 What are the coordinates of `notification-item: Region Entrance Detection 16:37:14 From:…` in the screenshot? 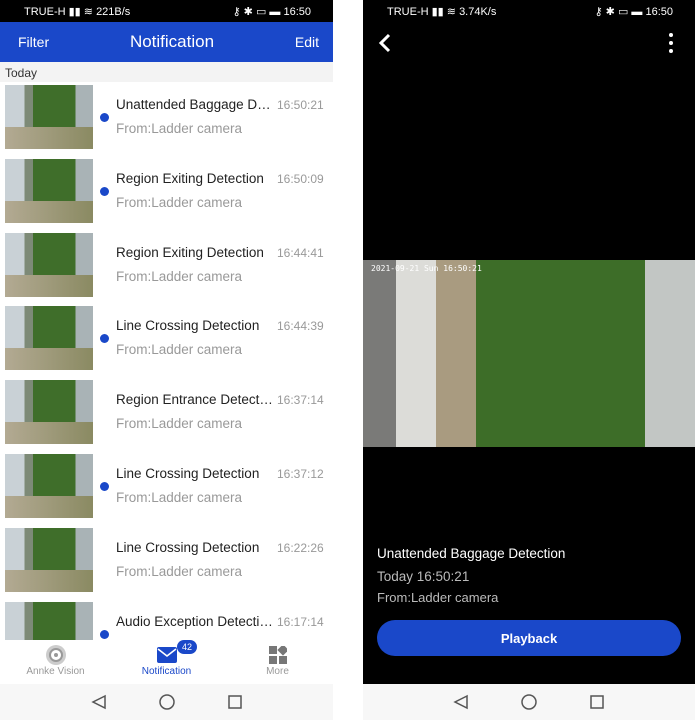 It's located at (166, 414).